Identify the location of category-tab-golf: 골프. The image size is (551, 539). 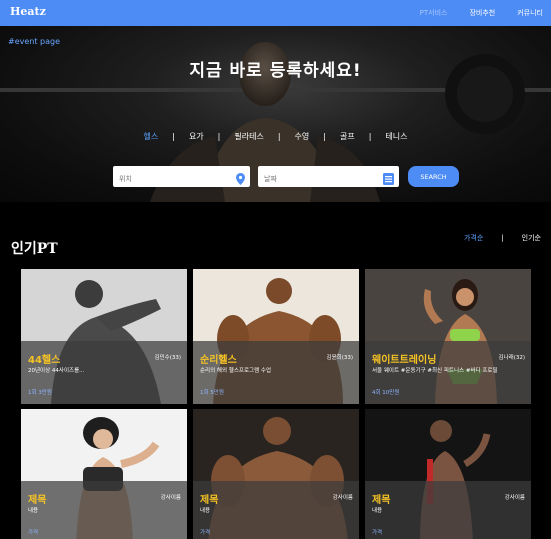
(347, 136).